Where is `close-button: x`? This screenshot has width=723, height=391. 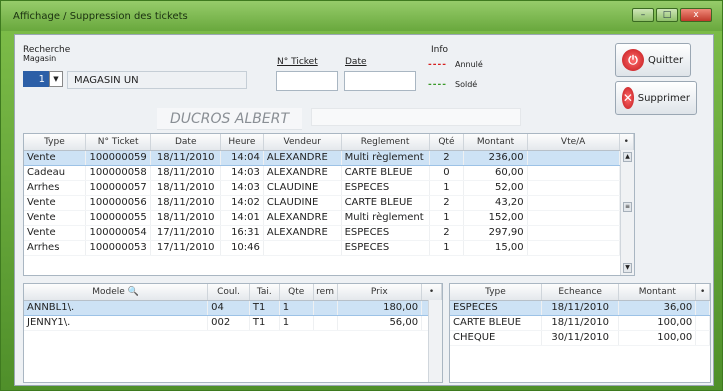 close-button: x is located at coordinates (696, 15).